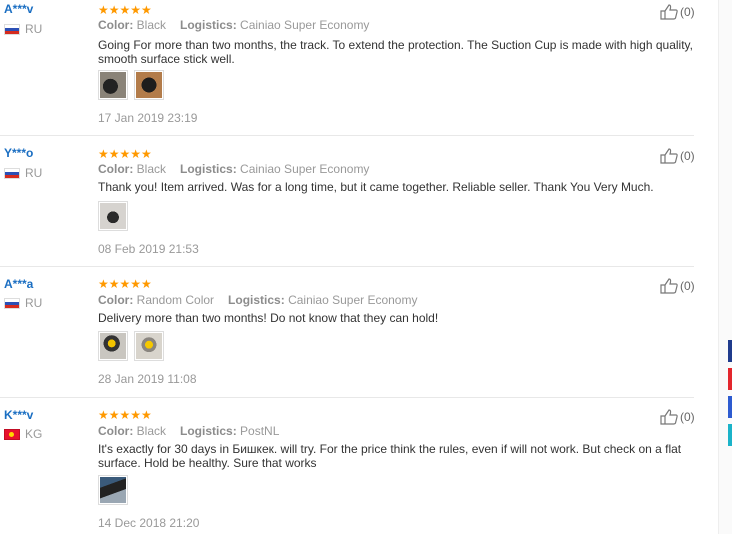 This screenshot has height=538, width=732. What do you see at coordinates (18, 284) in the screenshot?
I see `reviewer-name: A***a` at bounding box center [18, 284].